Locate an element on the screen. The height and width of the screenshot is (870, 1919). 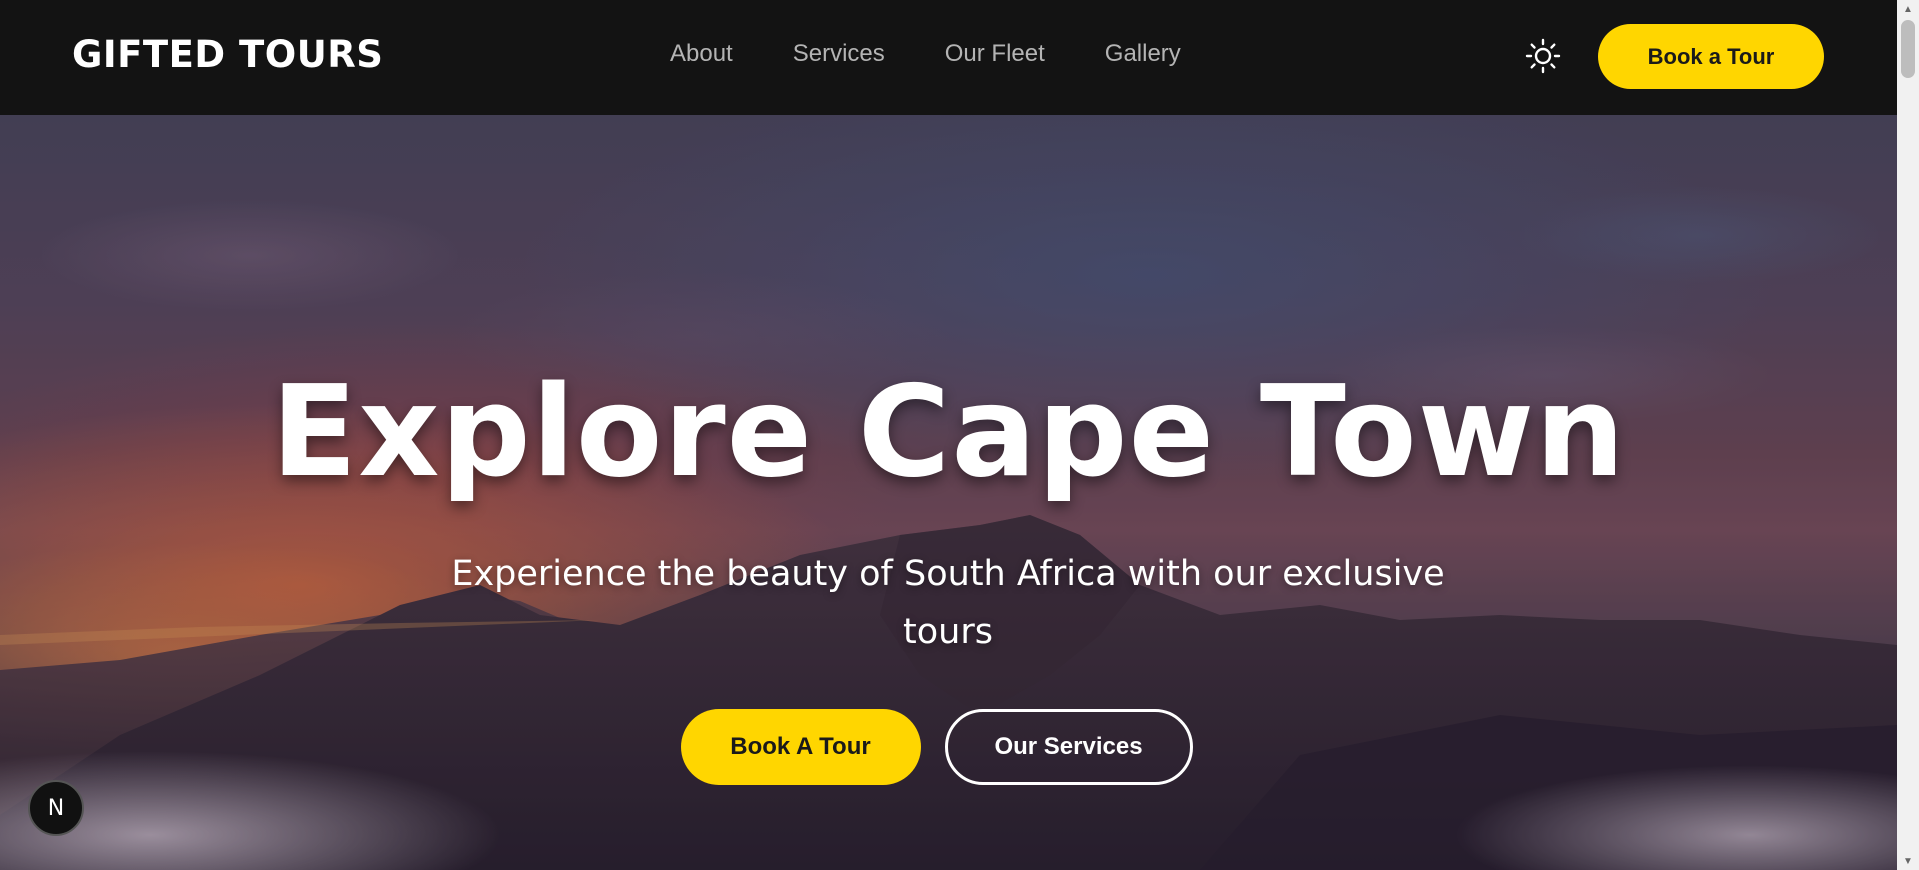
nextjs-dev-indicator: N is located at coordinates (56, 808).